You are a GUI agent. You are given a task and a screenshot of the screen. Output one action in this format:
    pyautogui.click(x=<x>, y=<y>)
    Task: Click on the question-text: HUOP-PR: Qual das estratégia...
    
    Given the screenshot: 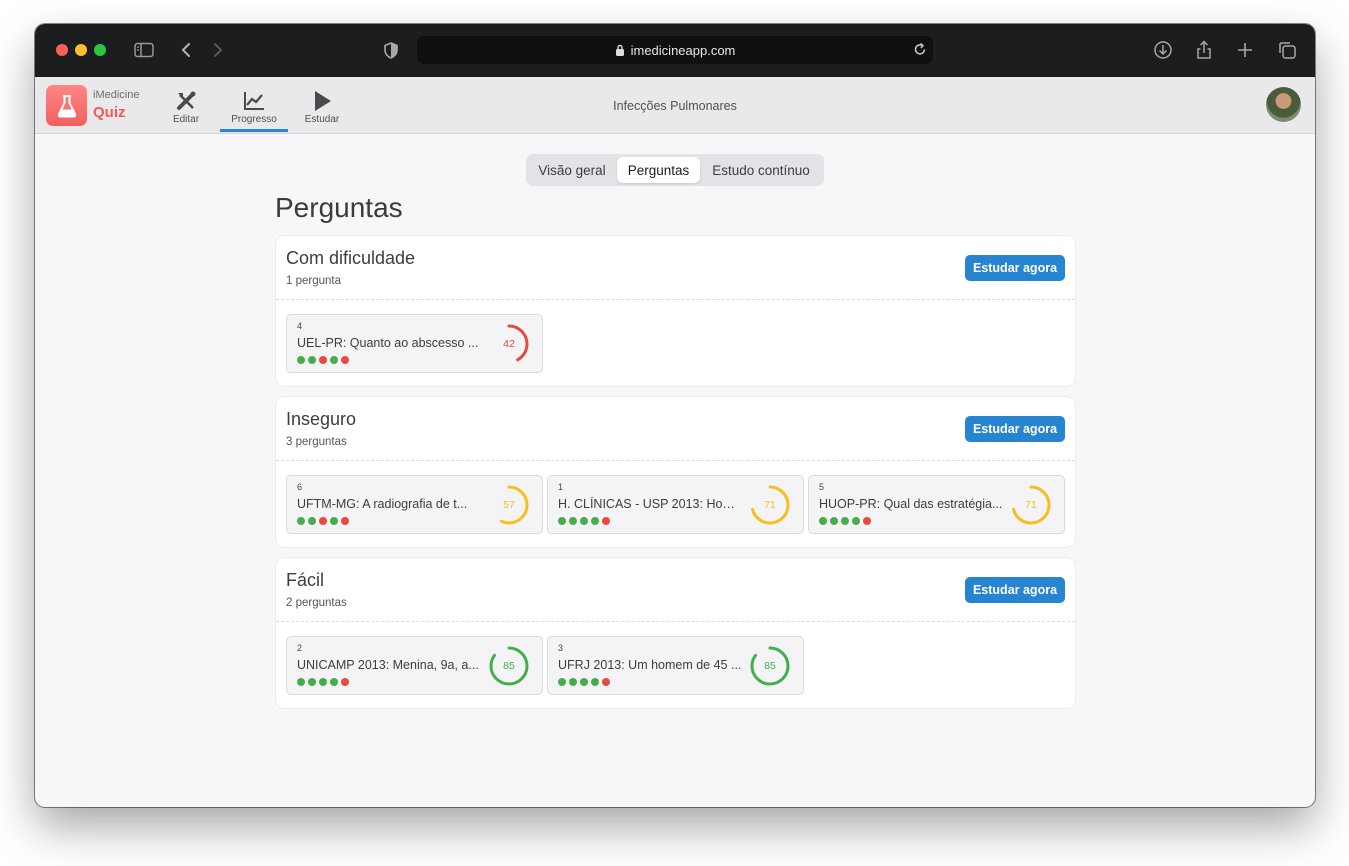 What is the action you would take?
    pyautogui.click(x=911, y=504)
    